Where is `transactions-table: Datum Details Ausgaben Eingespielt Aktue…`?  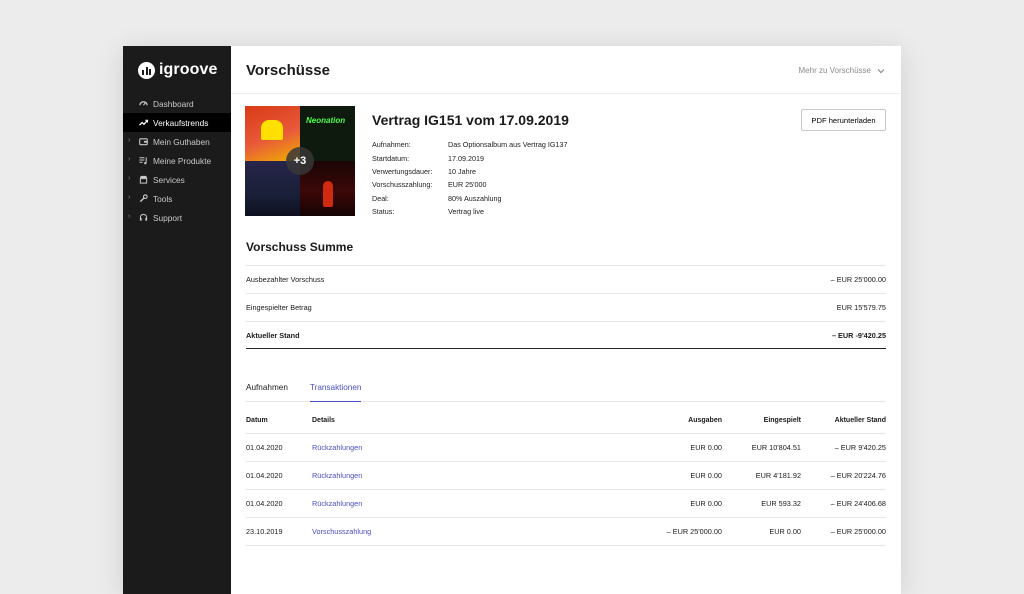
transactions-table: Datum Details Ausgaben Eingespielt Aktue… is located at coordinates (566, 477).